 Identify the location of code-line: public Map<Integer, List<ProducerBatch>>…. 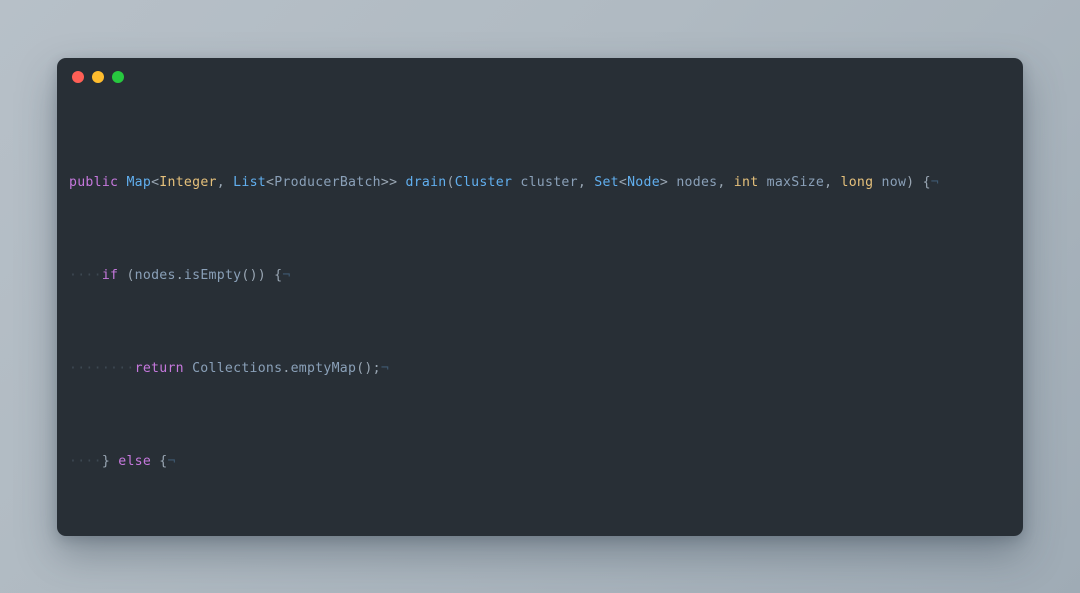
(504, 182).